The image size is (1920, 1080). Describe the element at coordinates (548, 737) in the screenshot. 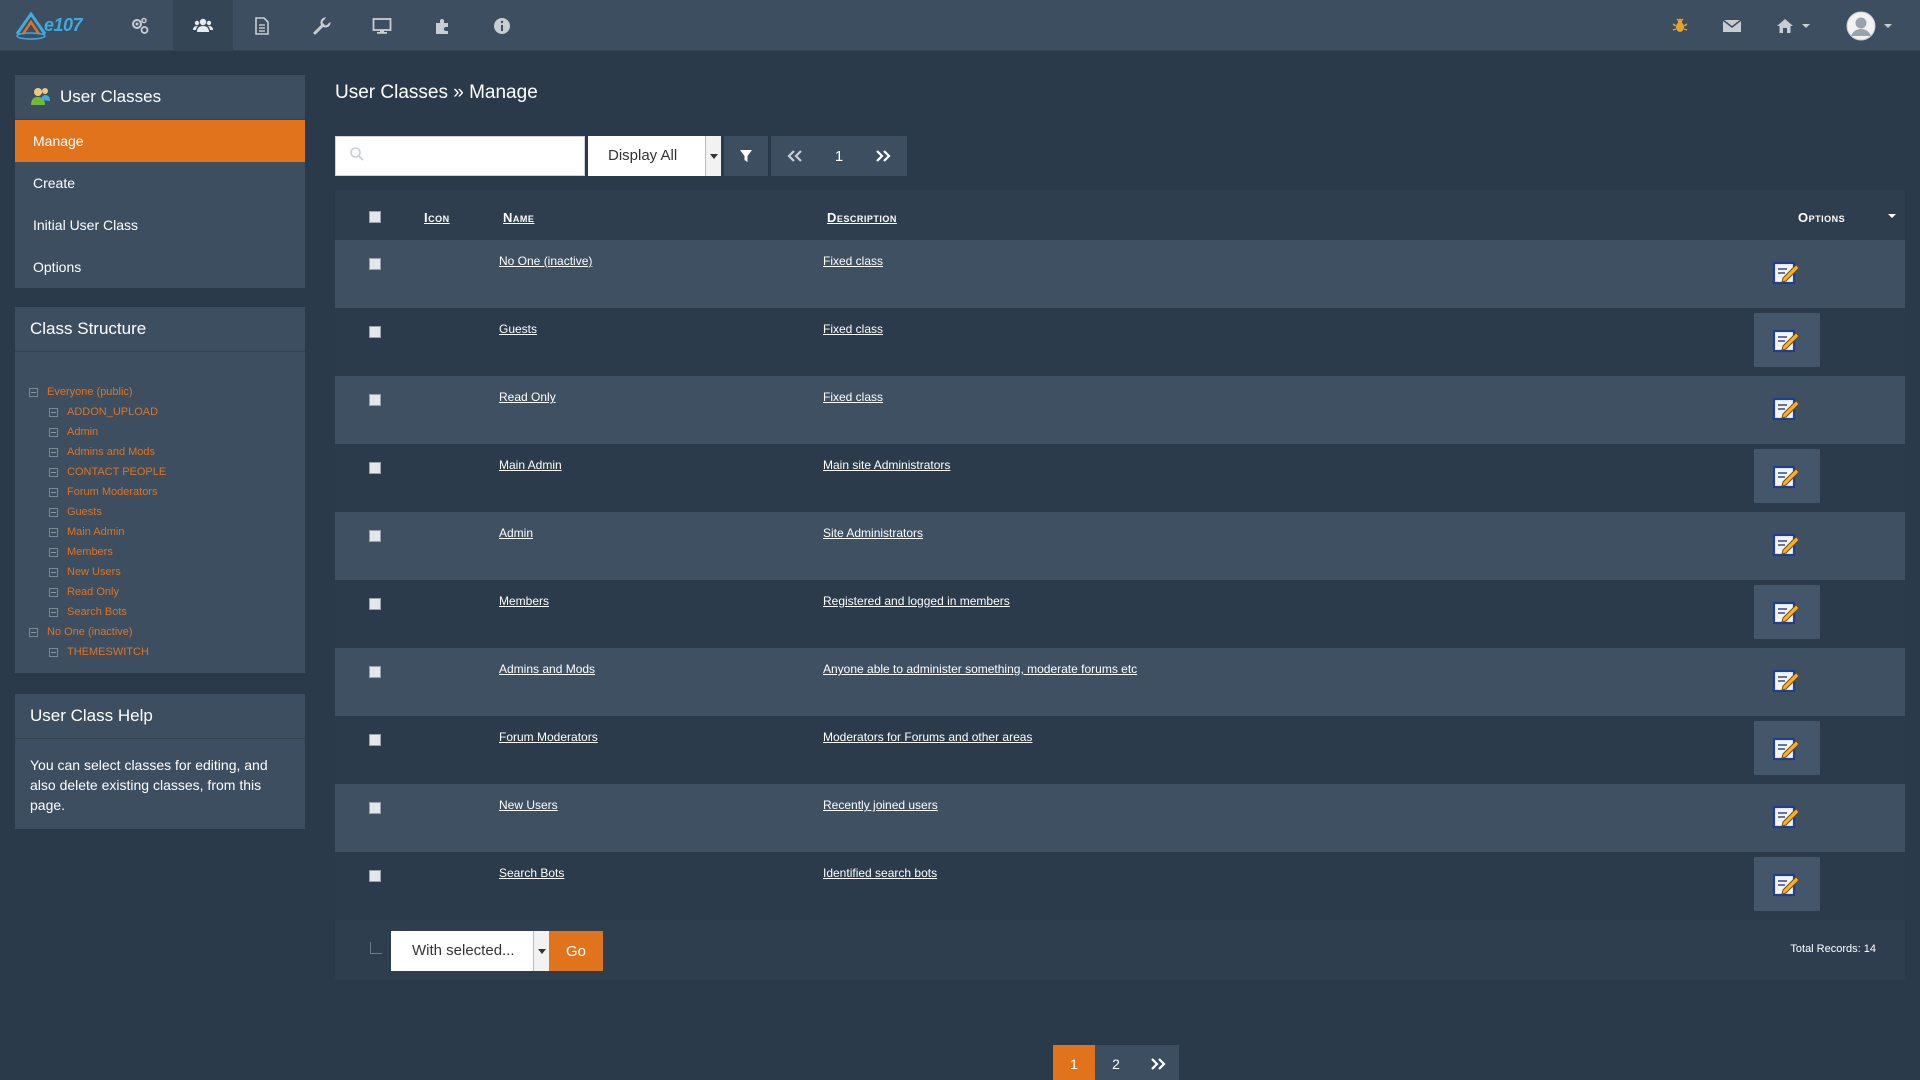

I see `row-name-link: Forum Moderators` at that location.